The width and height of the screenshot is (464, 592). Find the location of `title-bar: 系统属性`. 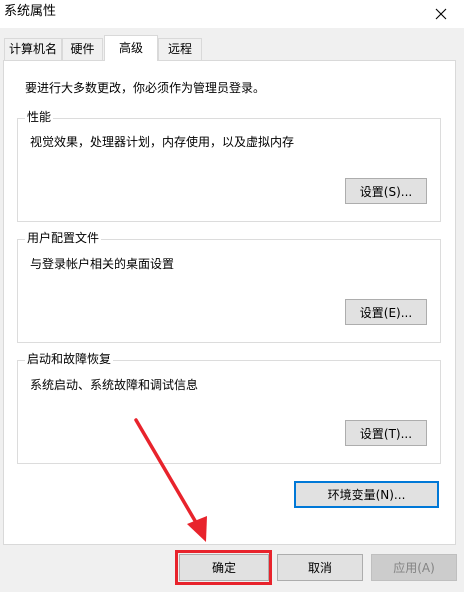

title-bar: 系统属性 is located at coordinates (232, 14).